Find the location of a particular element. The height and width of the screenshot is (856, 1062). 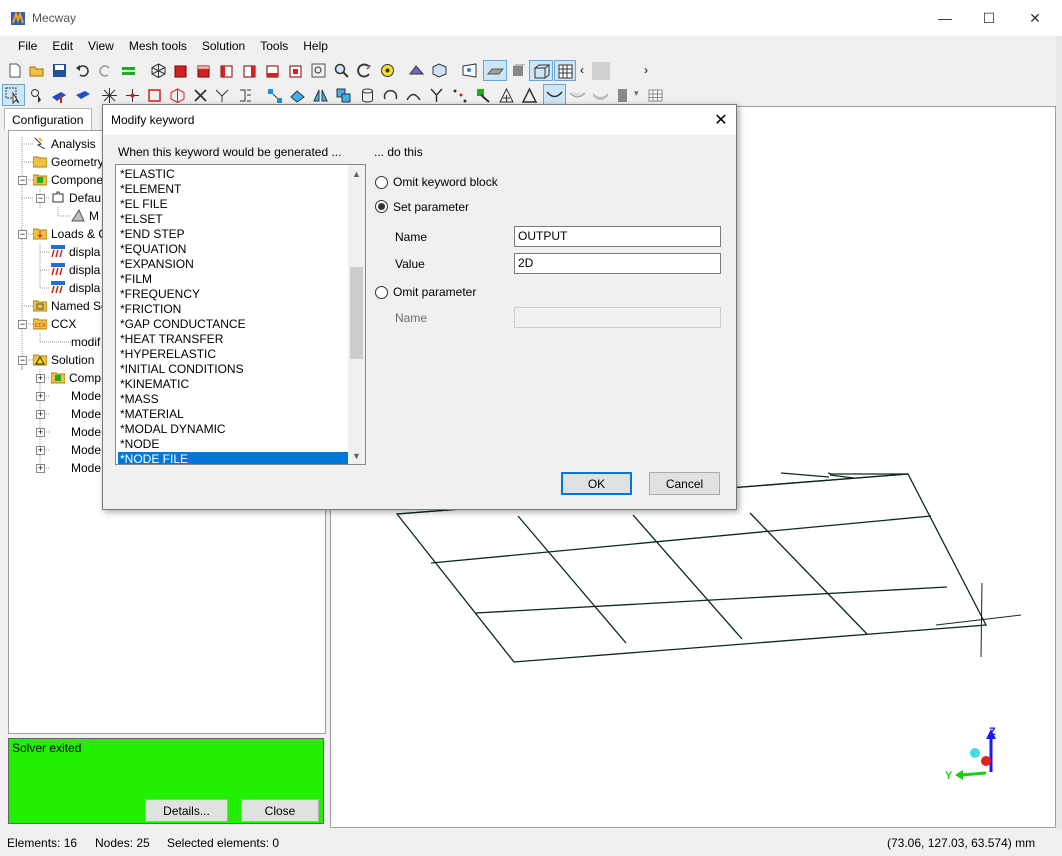

keyword-list-item: *KINEMATIC is located at coordinates (233, 384).